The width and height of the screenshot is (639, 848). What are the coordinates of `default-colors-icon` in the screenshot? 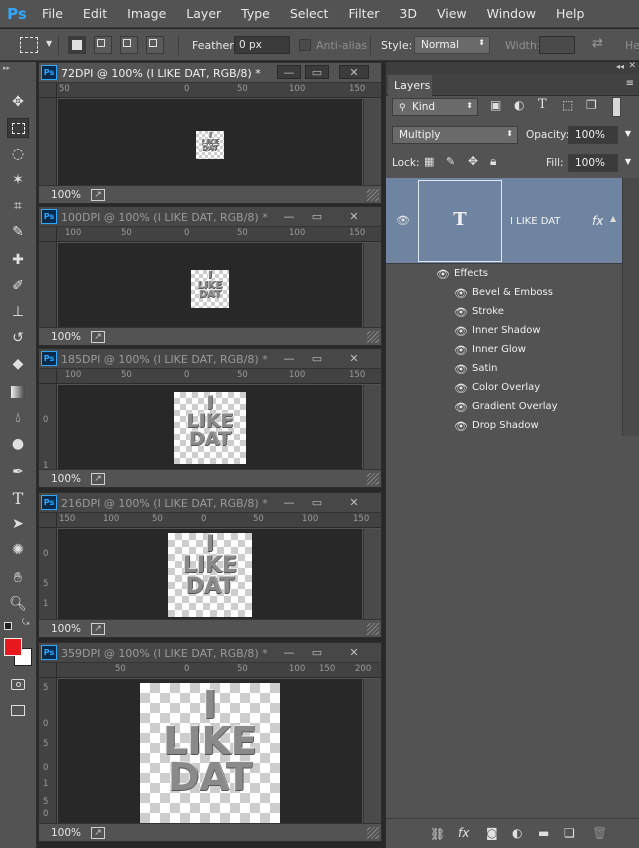 It's located at (8, 626).